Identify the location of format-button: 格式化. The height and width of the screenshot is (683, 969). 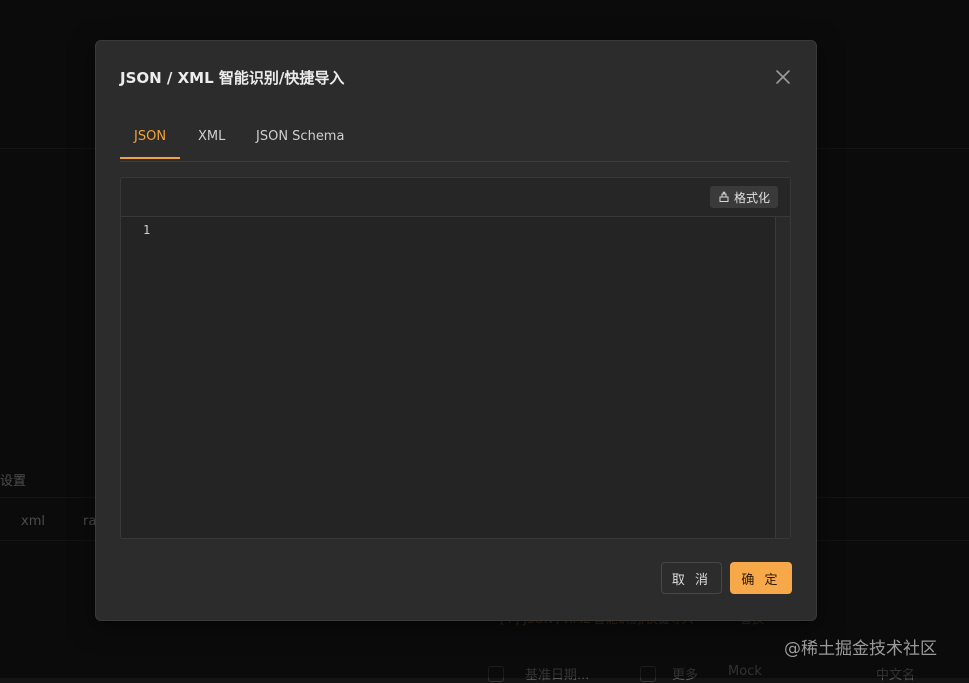
(743, 197).